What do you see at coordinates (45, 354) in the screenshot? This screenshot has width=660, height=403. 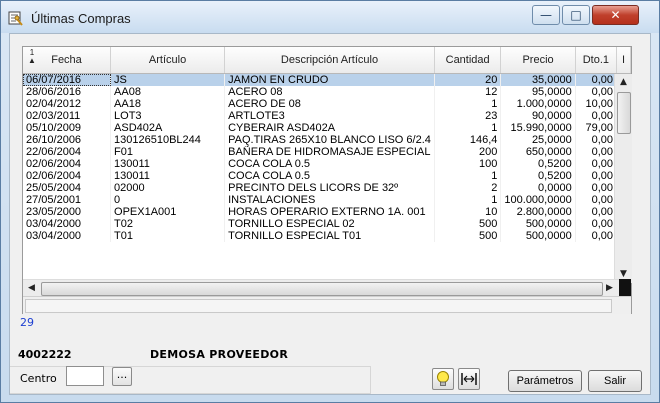 I see `supplier-code: 4002222` at bounding box center [45, 354].